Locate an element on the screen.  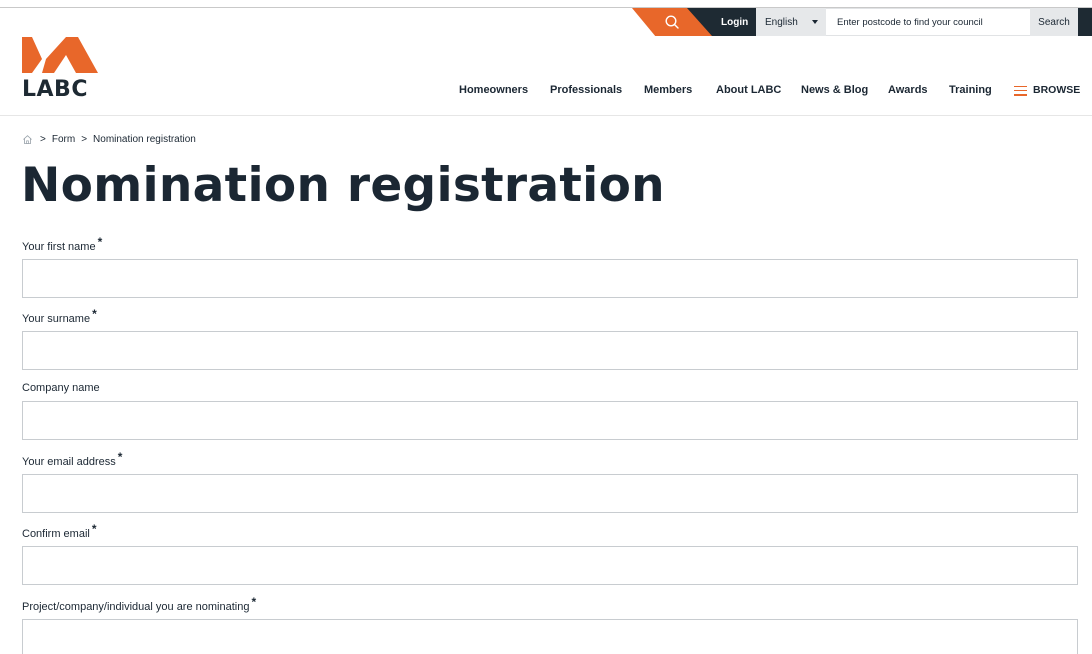
nav-item-homeowners: Homeowners is located at coordinates (493, 90).